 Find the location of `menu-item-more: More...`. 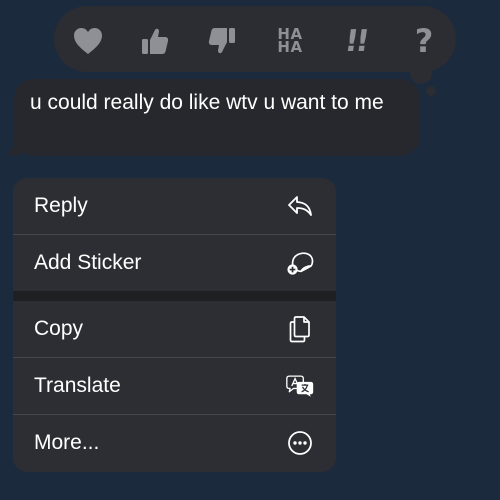

menu-item-more: More... is located at coordinates (174, 443).